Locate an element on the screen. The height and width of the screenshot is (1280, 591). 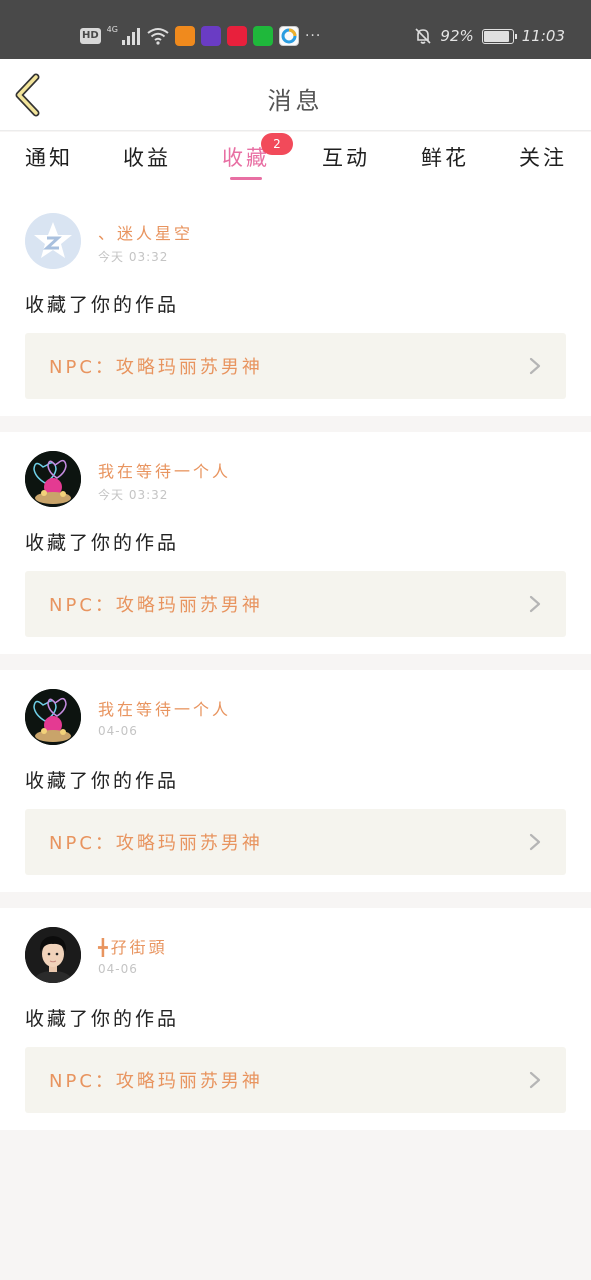
status-bar-right: 92% 11:03 is located at coordinates (489, 36).